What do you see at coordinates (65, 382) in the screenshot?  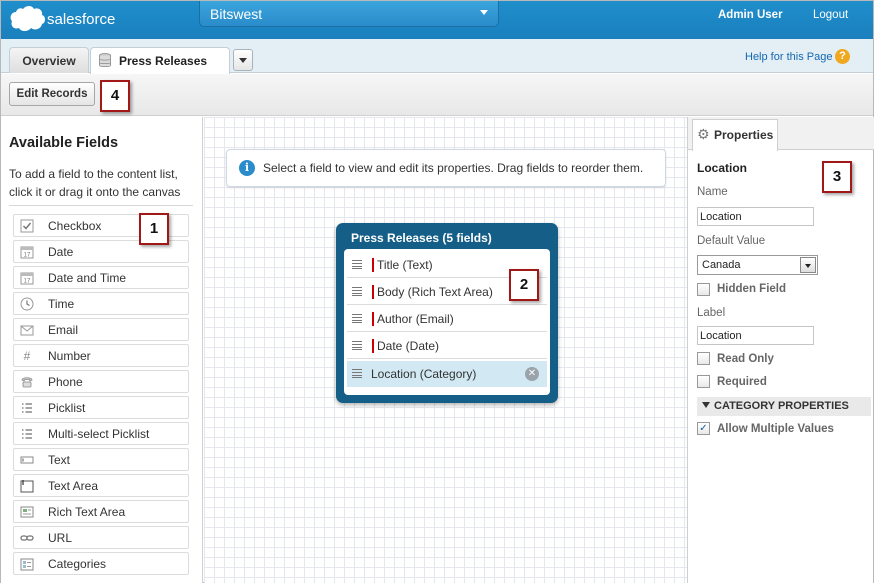 I see `field-type-label: Phone` at bounding box center [65, 382].